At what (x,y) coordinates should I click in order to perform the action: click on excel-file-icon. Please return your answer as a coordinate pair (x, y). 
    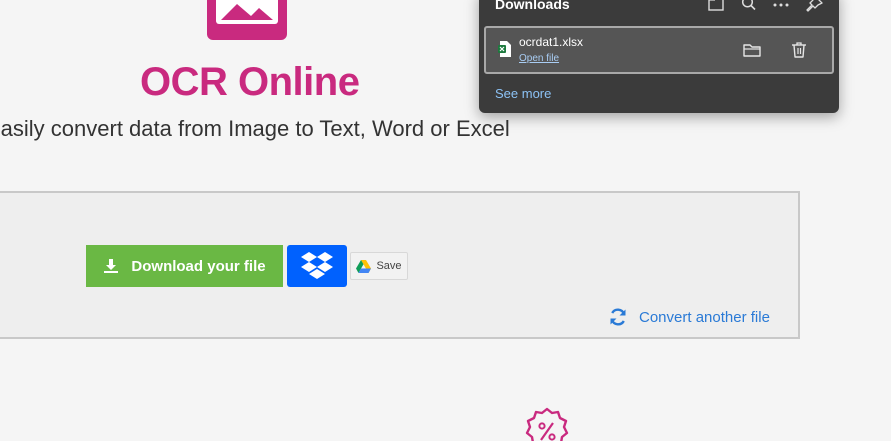
    Looking at the image, I should click on (504, 49).